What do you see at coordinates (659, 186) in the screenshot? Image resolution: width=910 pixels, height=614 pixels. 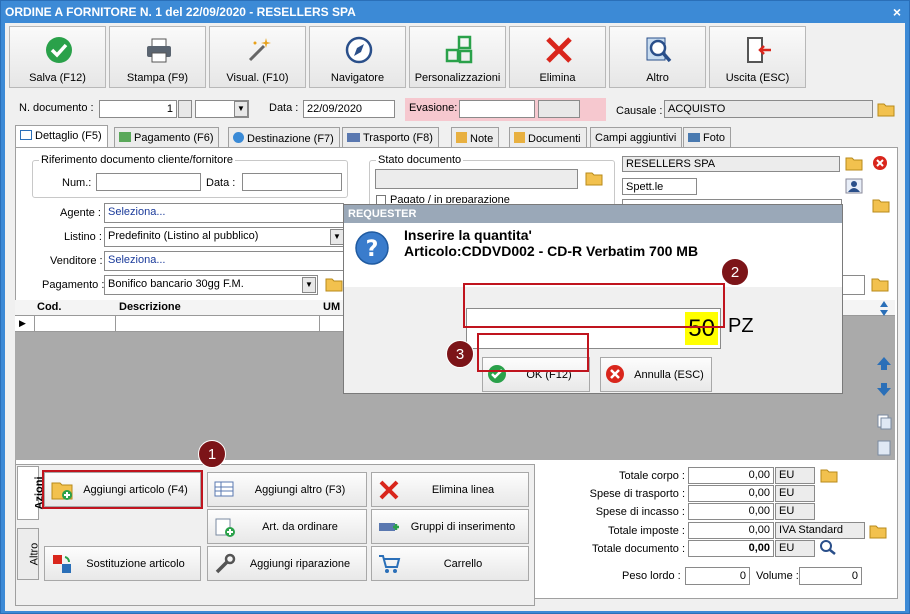 I see `spett-input: Spett.le` at bounding box center [659, 186].